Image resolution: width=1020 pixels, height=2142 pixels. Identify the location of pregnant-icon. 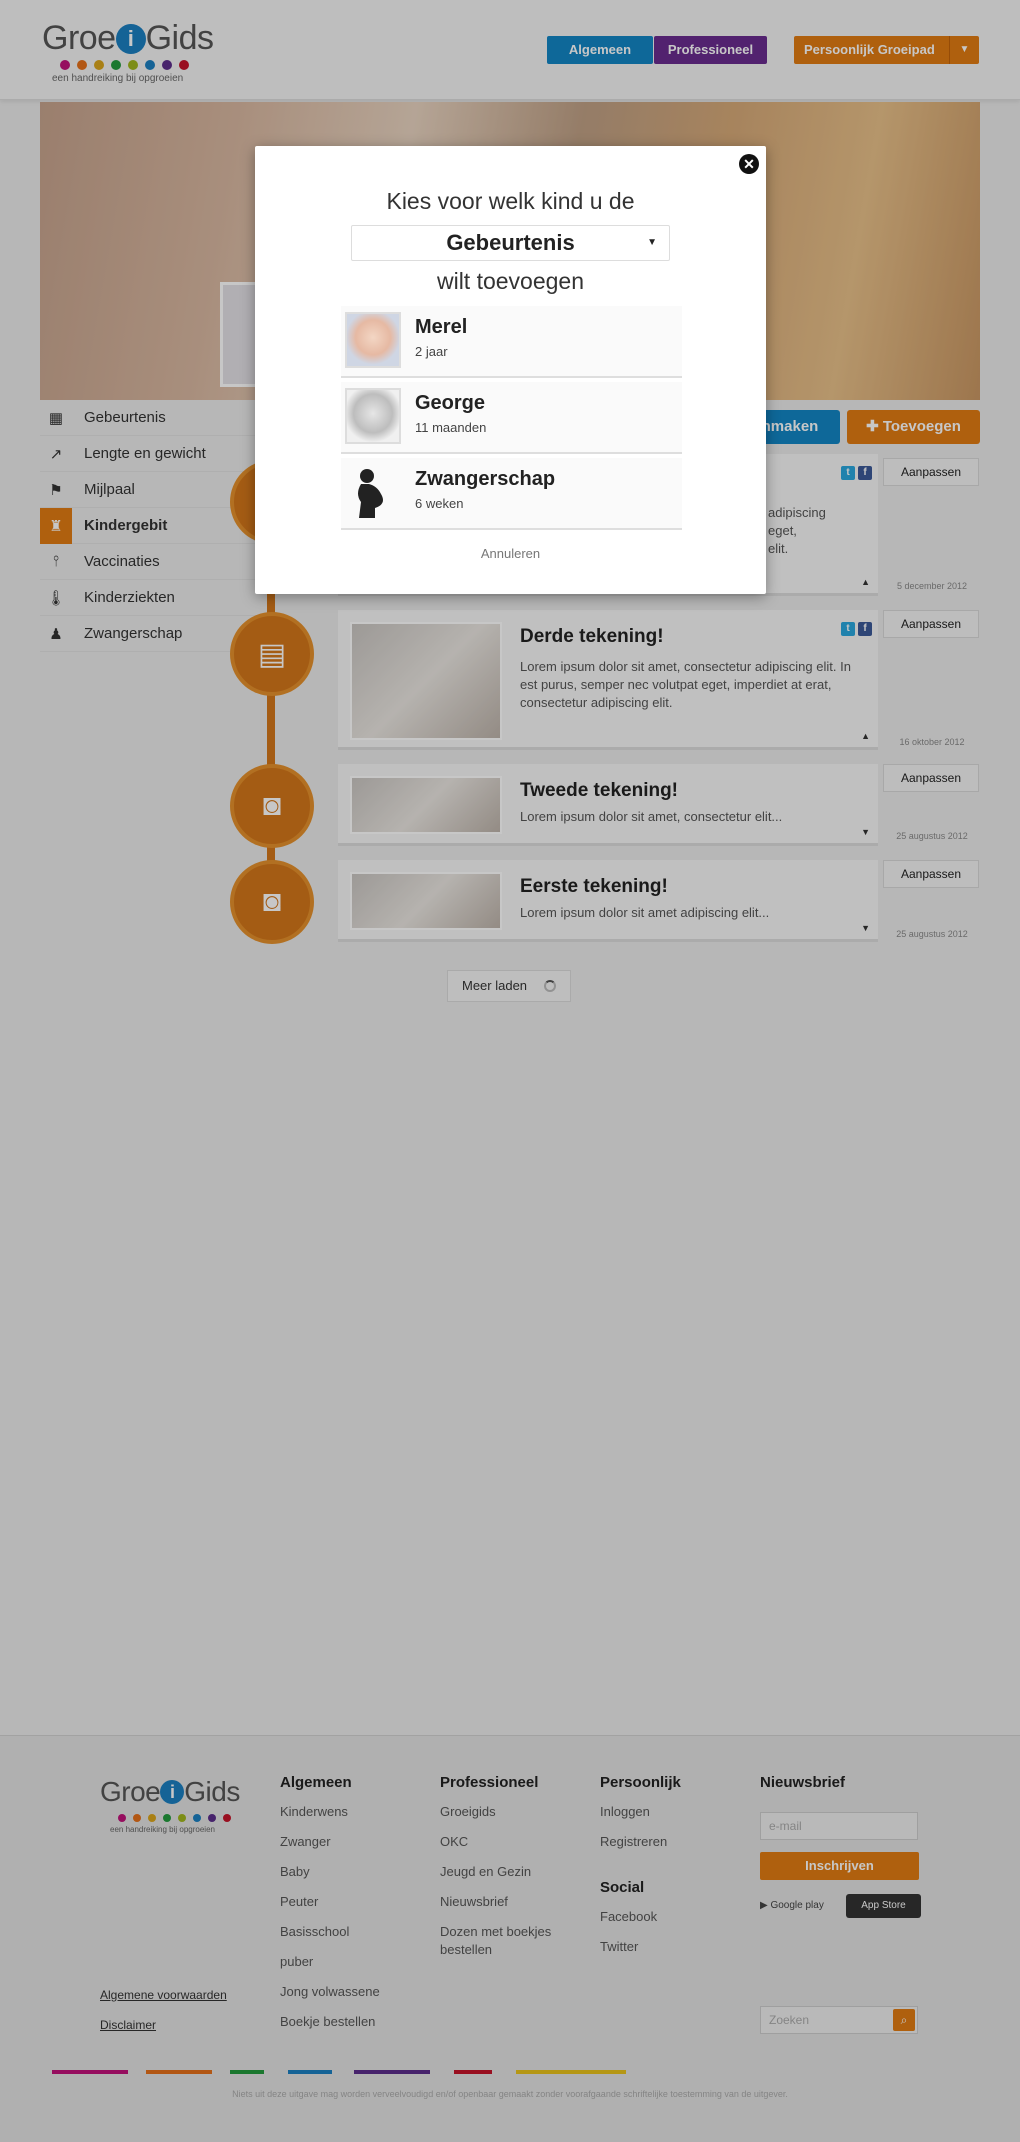
(373, 492).